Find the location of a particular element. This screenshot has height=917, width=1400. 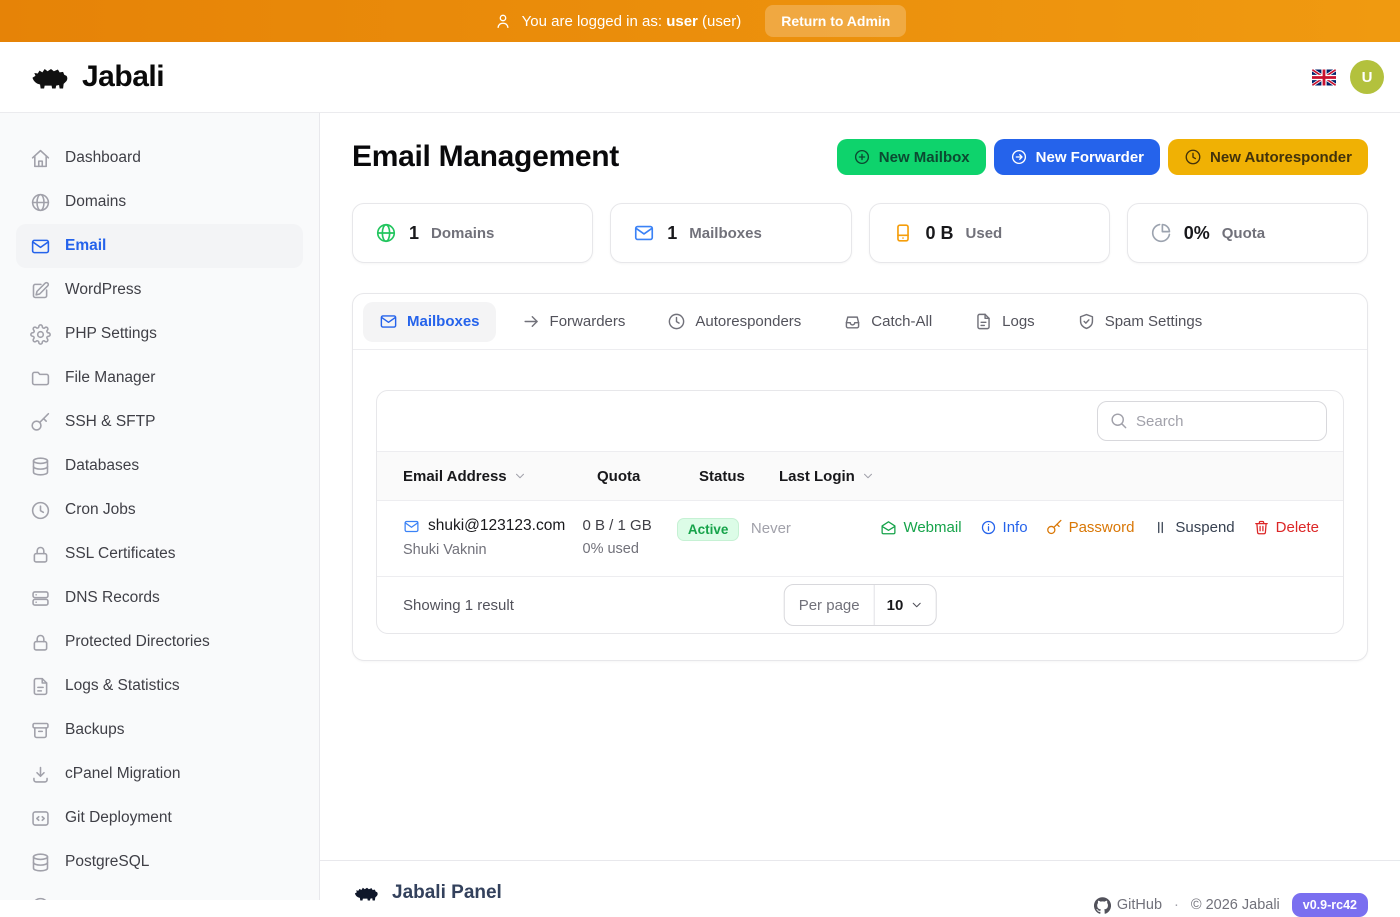

sidebar-item-dns-records: DNS Records is located at coordinates (159, 598).